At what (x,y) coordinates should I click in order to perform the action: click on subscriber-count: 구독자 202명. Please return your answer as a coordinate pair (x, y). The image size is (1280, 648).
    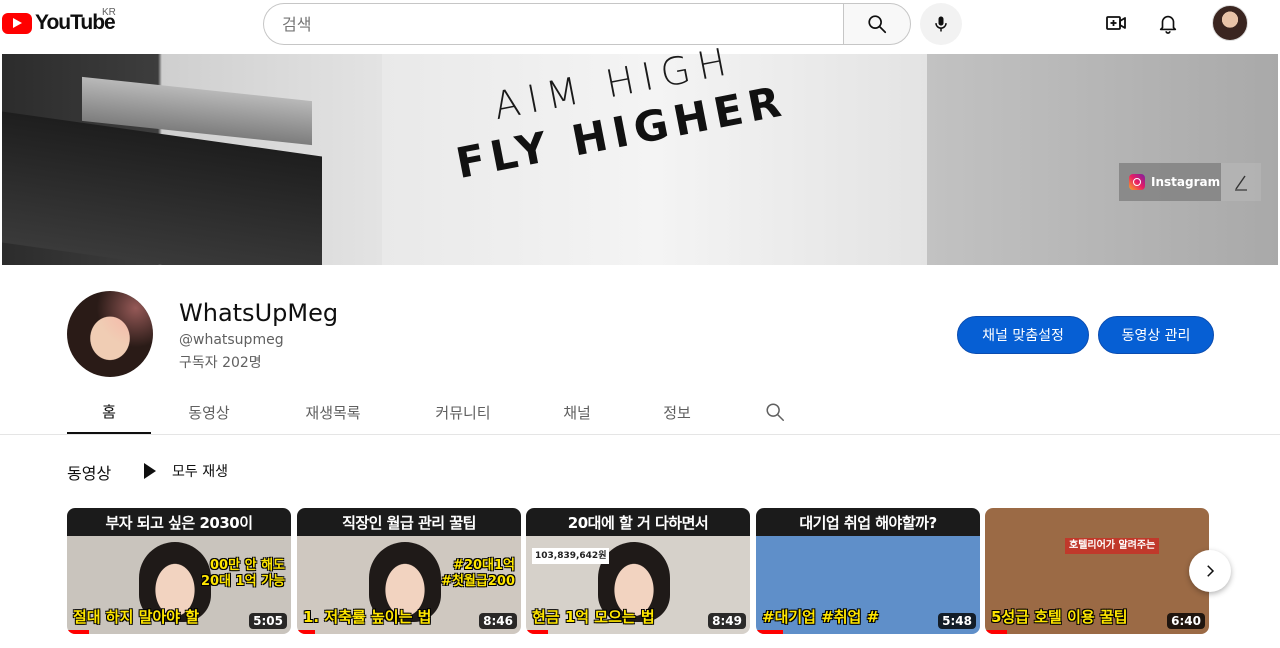
    Looking at the image, I should click on (220, 363).